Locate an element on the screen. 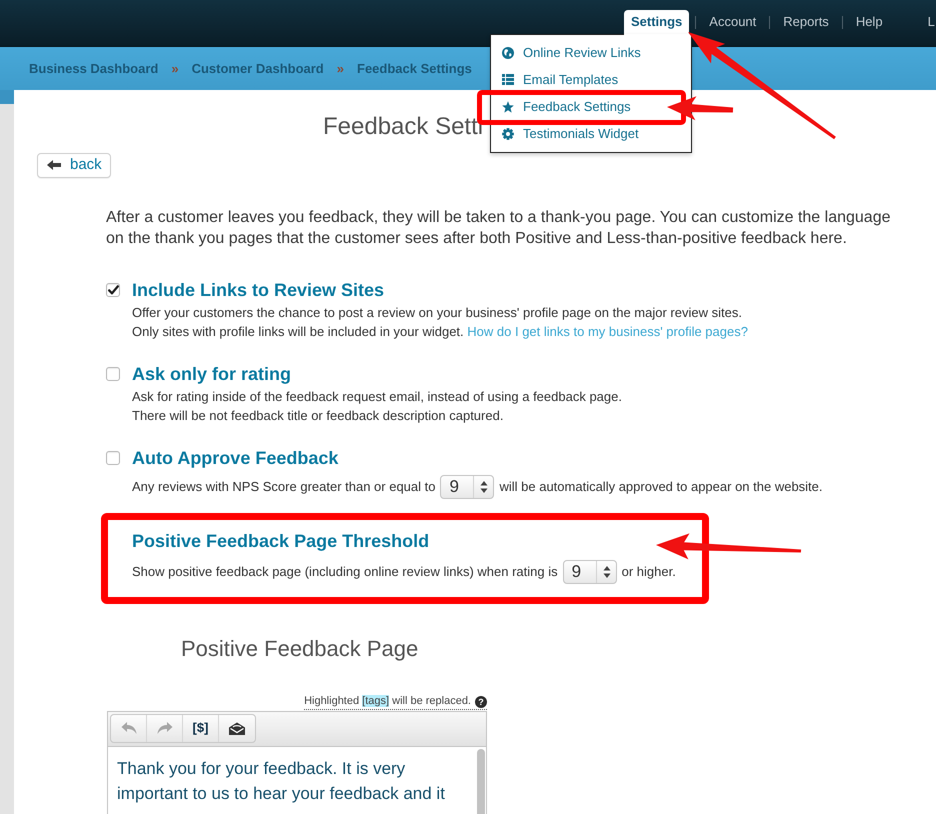 This screenshot has height=814, width=936. menu-item: Online Review Links is located at coordinates (571, 52).